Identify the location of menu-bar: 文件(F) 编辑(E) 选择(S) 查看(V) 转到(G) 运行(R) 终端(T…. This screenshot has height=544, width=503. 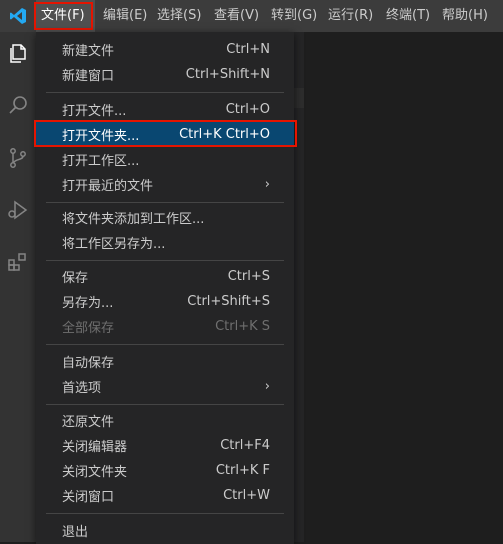
(266, 16).